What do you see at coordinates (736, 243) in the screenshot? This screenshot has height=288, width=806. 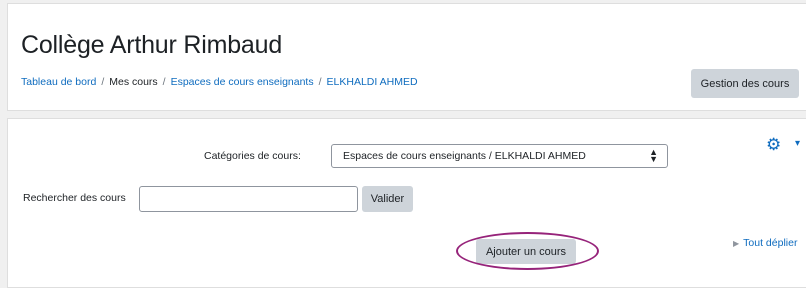 I see `caret-right-icon: ▶` at bounding box center [736, 243].